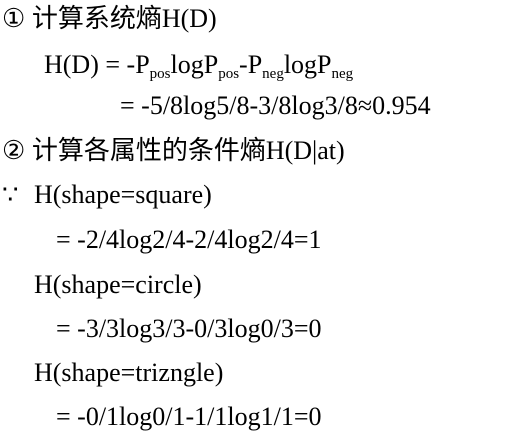 Image resolution: width=522 pixels, height=440 pixels. Describe the element at coordinates (307, 64) in the screenshot. I see `formula-log-2: logP` at that location.